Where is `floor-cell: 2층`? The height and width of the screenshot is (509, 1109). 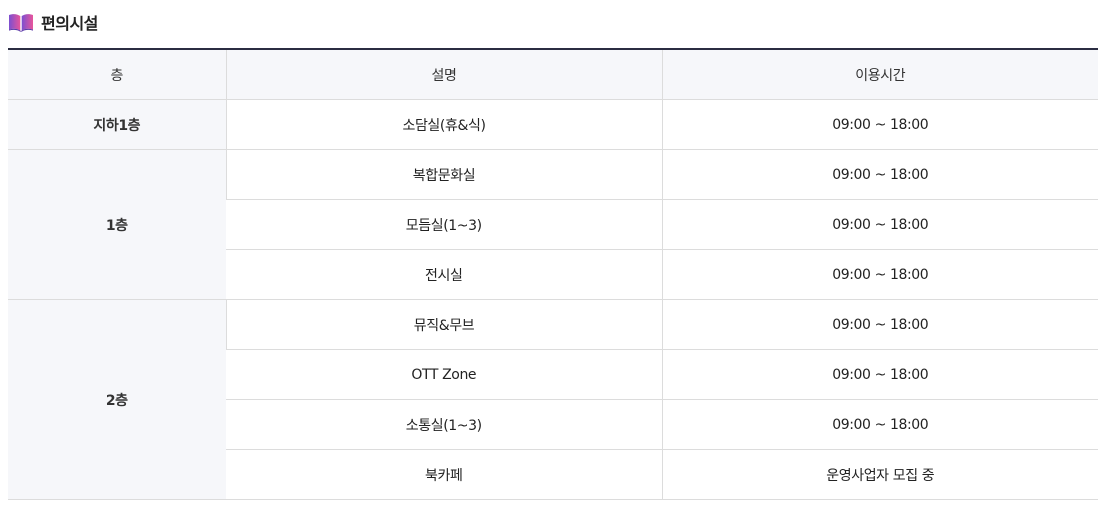
floor-cell: 2층 is located at coordinates (117, 399).